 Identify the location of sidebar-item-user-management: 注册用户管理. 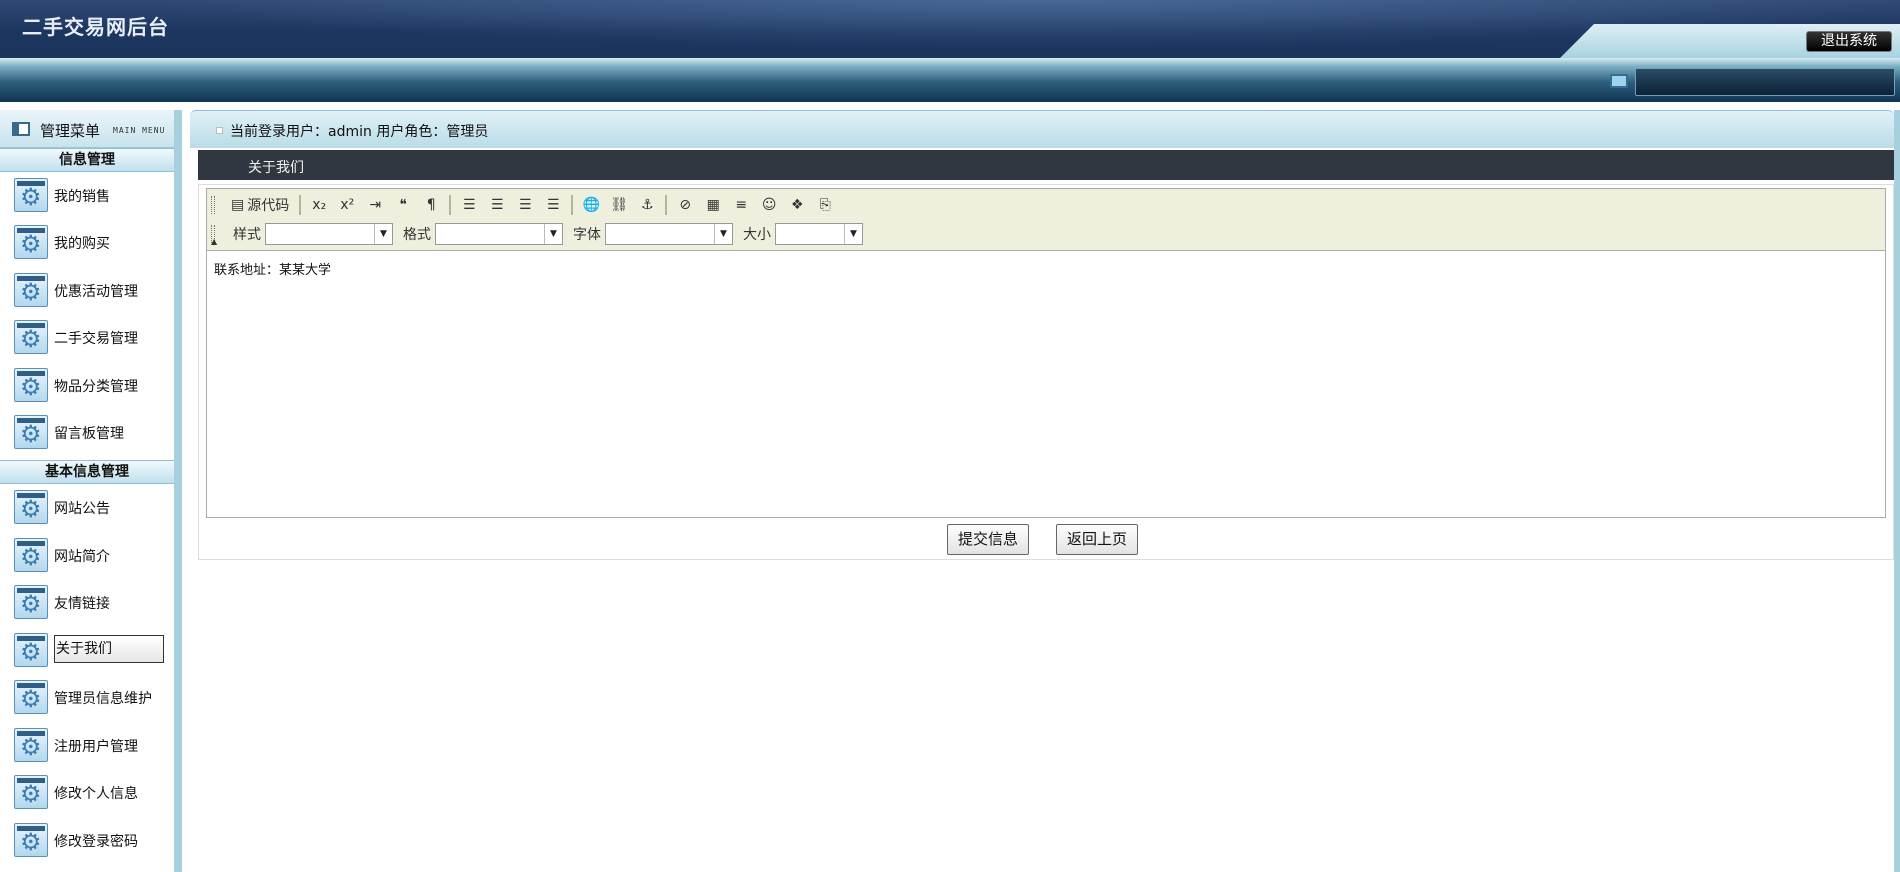
(94, 744).